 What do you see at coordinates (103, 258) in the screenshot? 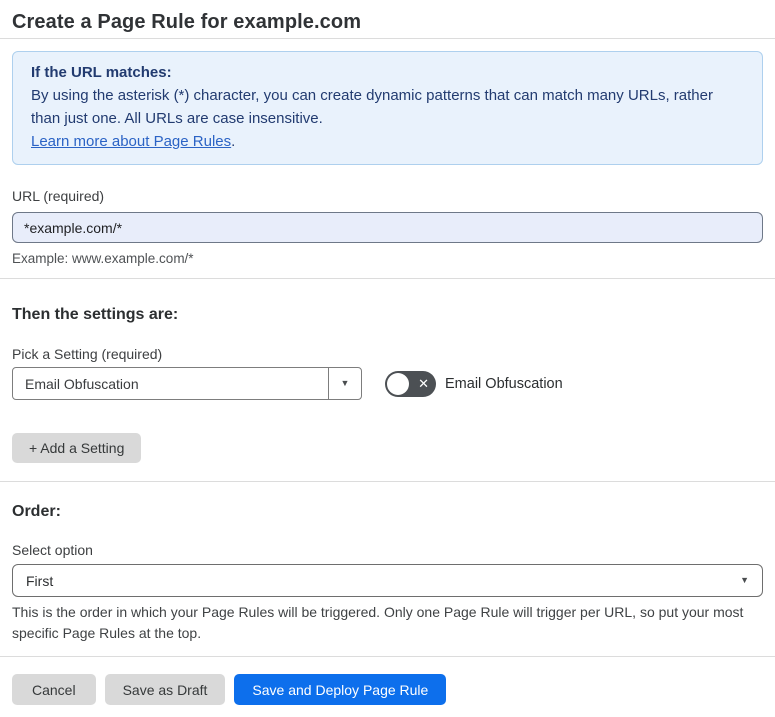
I see `url-example-text: Example: www.example.com/*` at bounding box center [103, 258].